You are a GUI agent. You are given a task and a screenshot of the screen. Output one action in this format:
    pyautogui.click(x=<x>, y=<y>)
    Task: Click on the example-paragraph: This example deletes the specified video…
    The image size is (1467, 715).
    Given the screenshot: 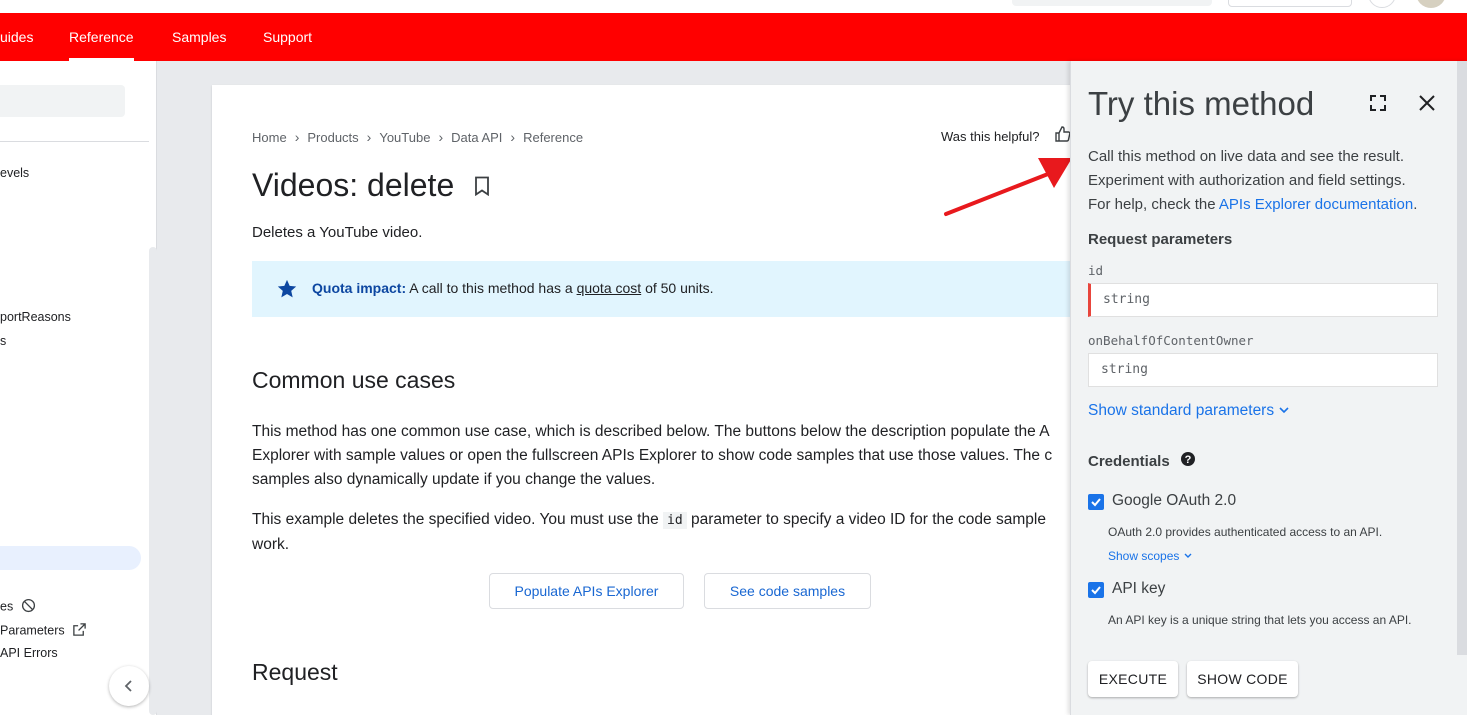 What is the action you would take?
    pyautogui.click(x=662, y=532)
    